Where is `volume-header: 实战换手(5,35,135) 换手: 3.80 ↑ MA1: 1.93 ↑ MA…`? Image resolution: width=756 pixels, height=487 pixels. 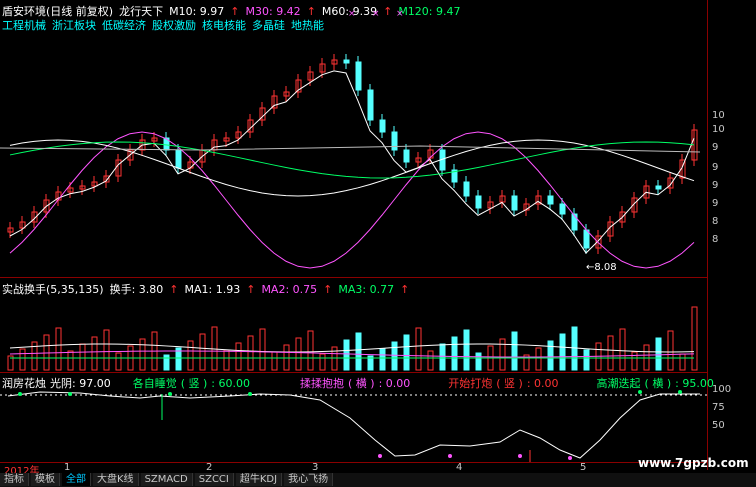 volume-header: 实战换手(5,35,135) 换手: 3.80 ↑ MA1: 1.93 ↑ MA… is located at coordinates (205, 289).